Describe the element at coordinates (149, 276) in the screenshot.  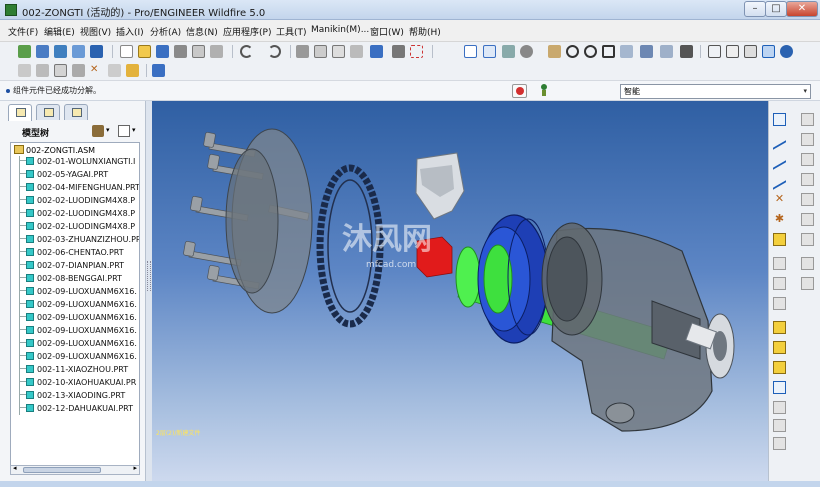
I see `splitter-grip` at that location.